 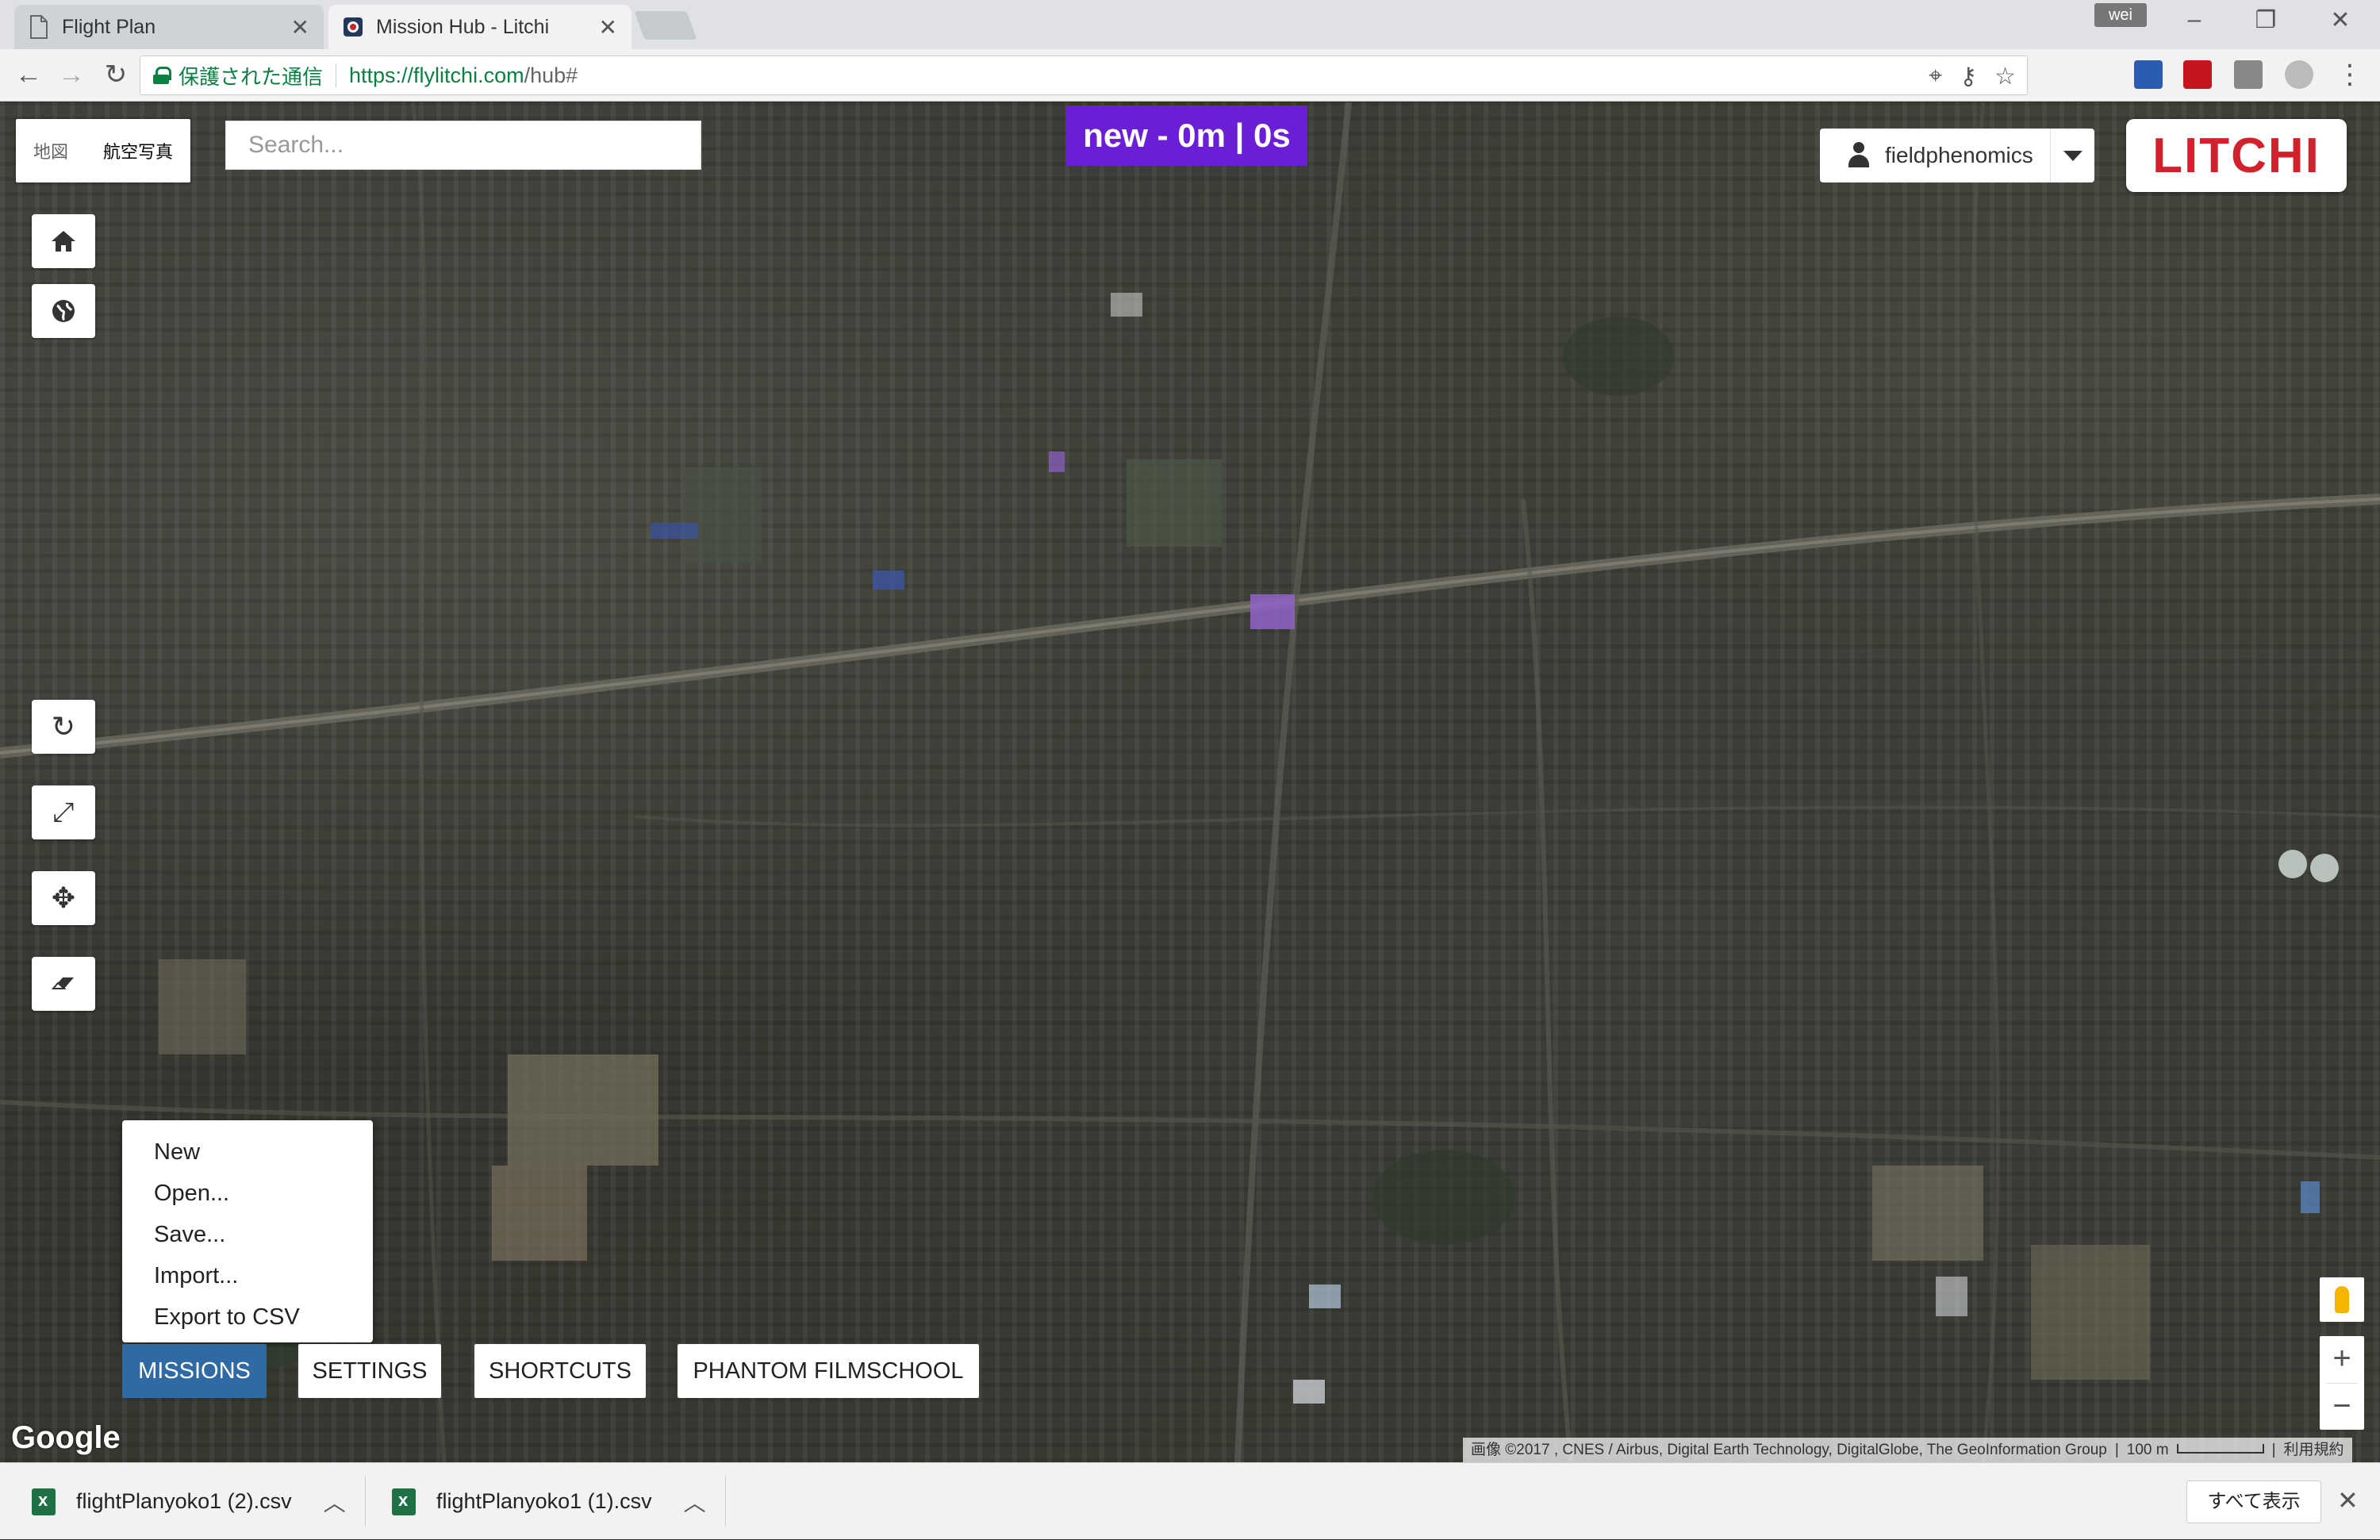 What do you see at coordinates (544, 1501) in the screenshot?
I see `download-filename: flightPlanyoko1 (1).csv` at bounding box center [544, 1501].